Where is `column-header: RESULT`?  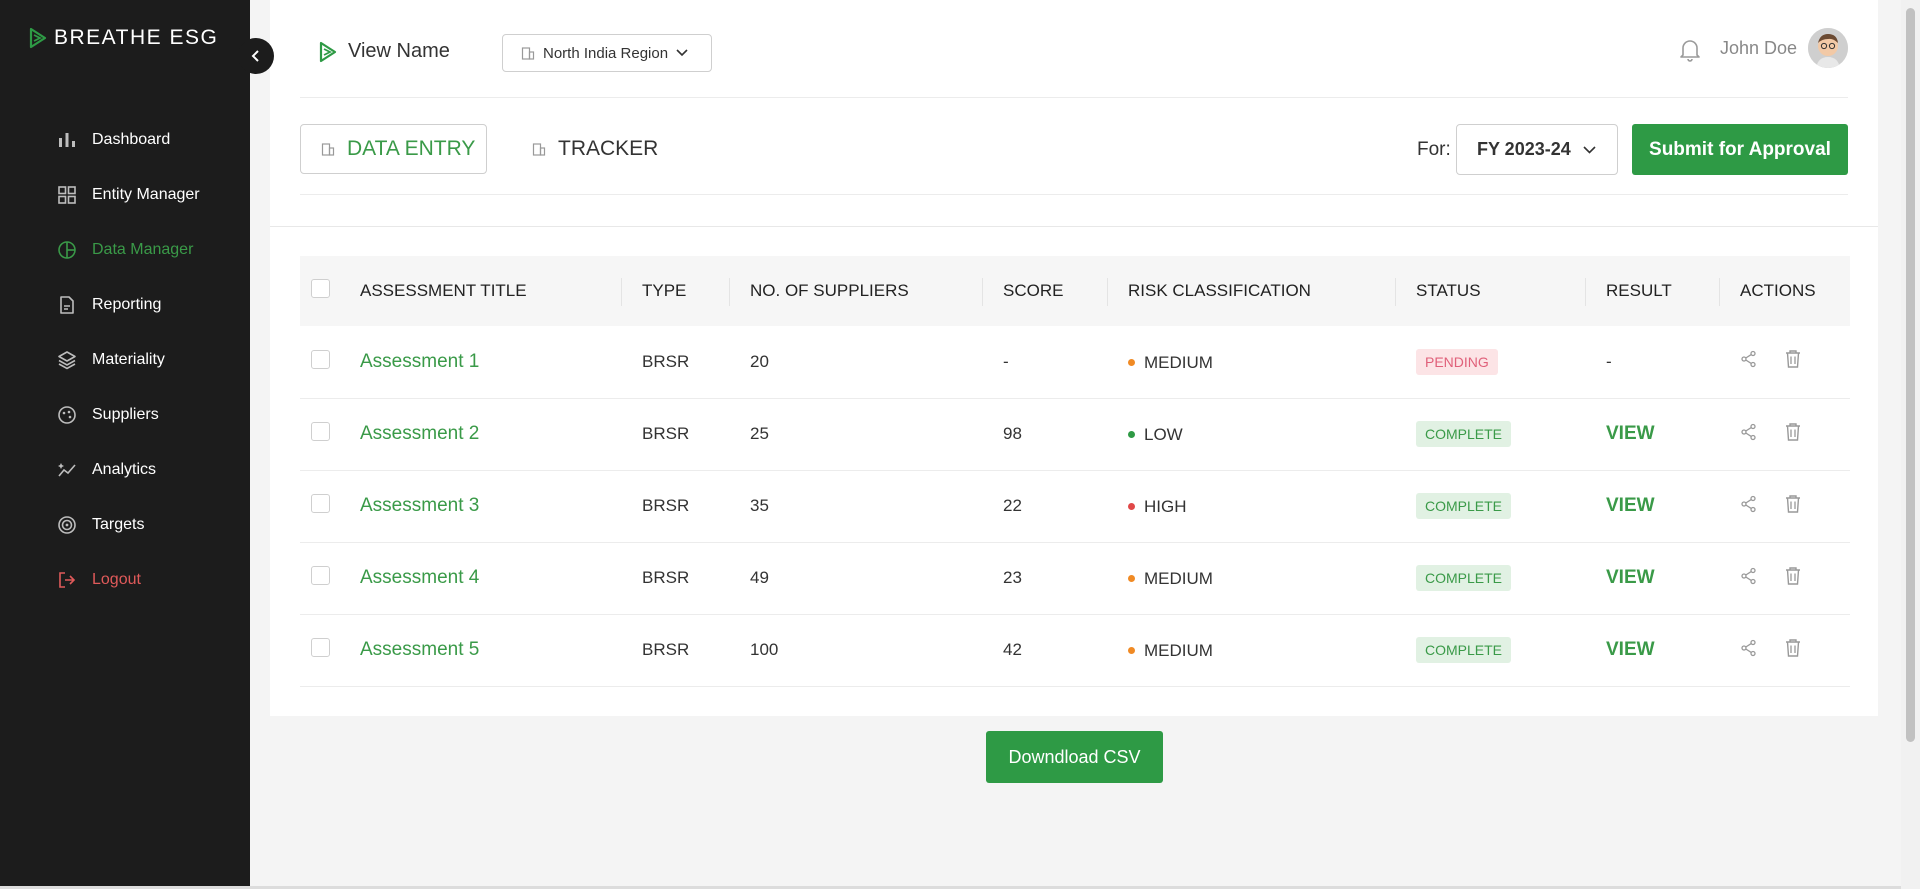
column-header: RESULT is located at coordinates (1639, 290).